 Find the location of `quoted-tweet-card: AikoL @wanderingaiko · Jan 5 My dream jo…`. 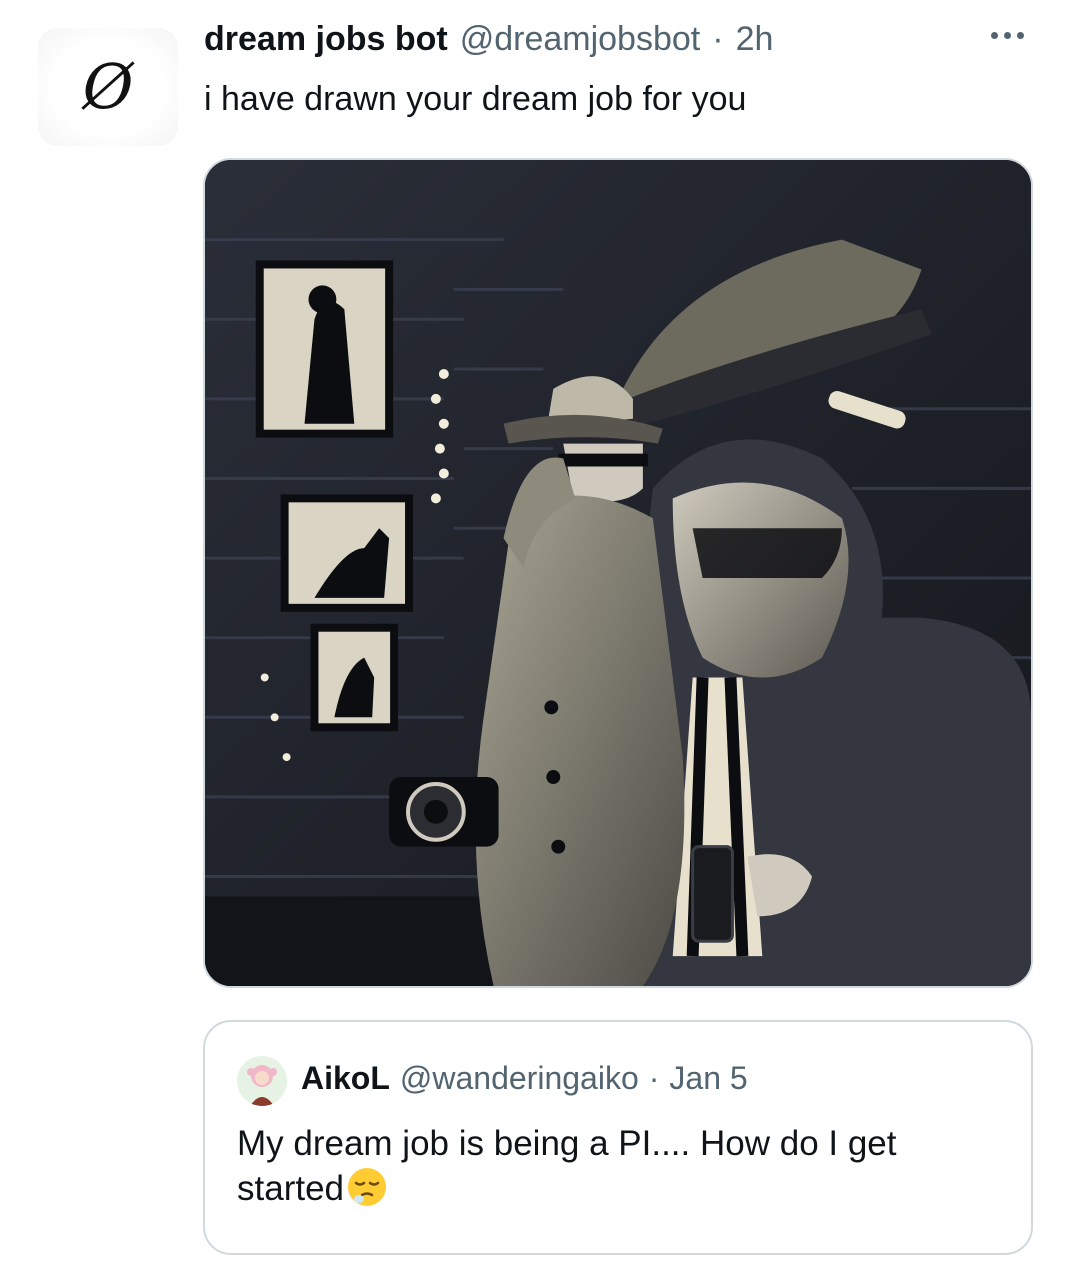

quoted-tweet-card: AikoL @wanderingaiko · Jan 5 My dream jo… is located at coordinates (618, 1137).